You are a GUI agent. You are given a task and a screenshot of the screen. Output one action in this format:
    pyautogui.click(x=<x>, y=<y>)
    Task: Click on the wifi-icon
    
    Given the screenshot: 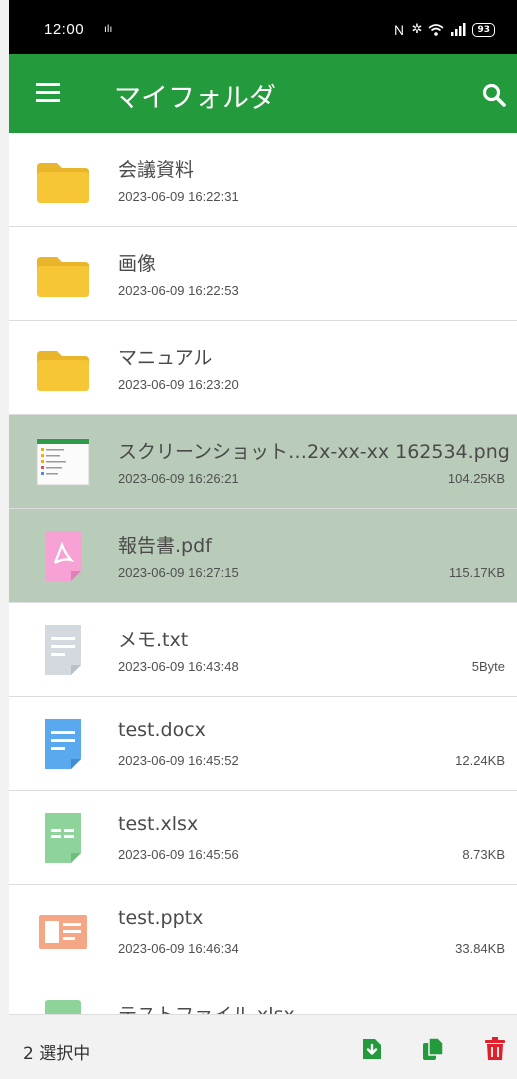 What is the action you would take?
    pyautogui.click(x=436, y=29)
    